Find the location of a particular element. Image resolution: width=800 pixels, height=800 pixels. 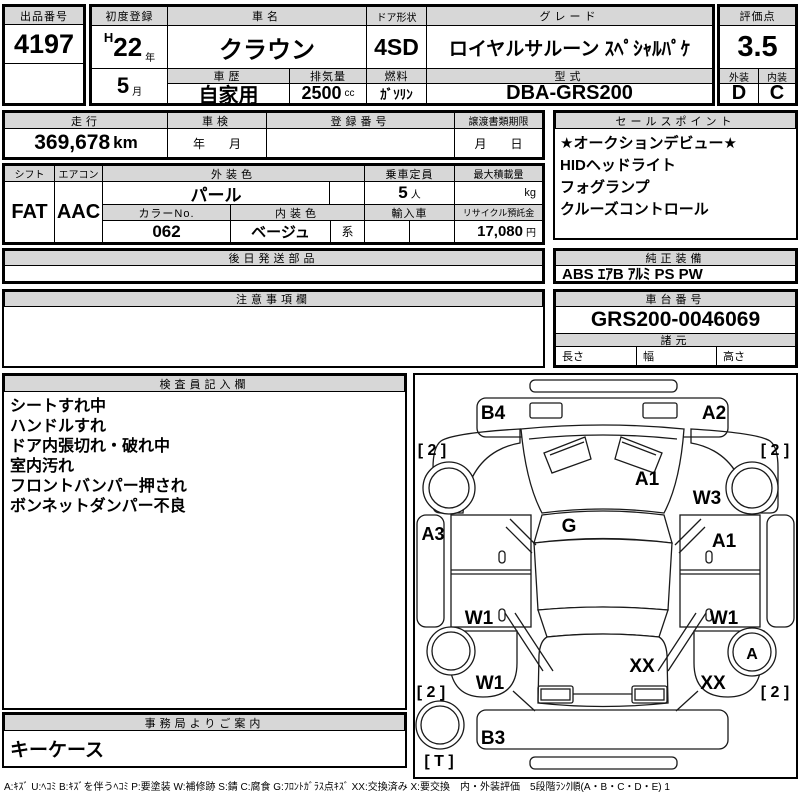

caution-header: 注意事項欄 is located at coordinates (273, 299).